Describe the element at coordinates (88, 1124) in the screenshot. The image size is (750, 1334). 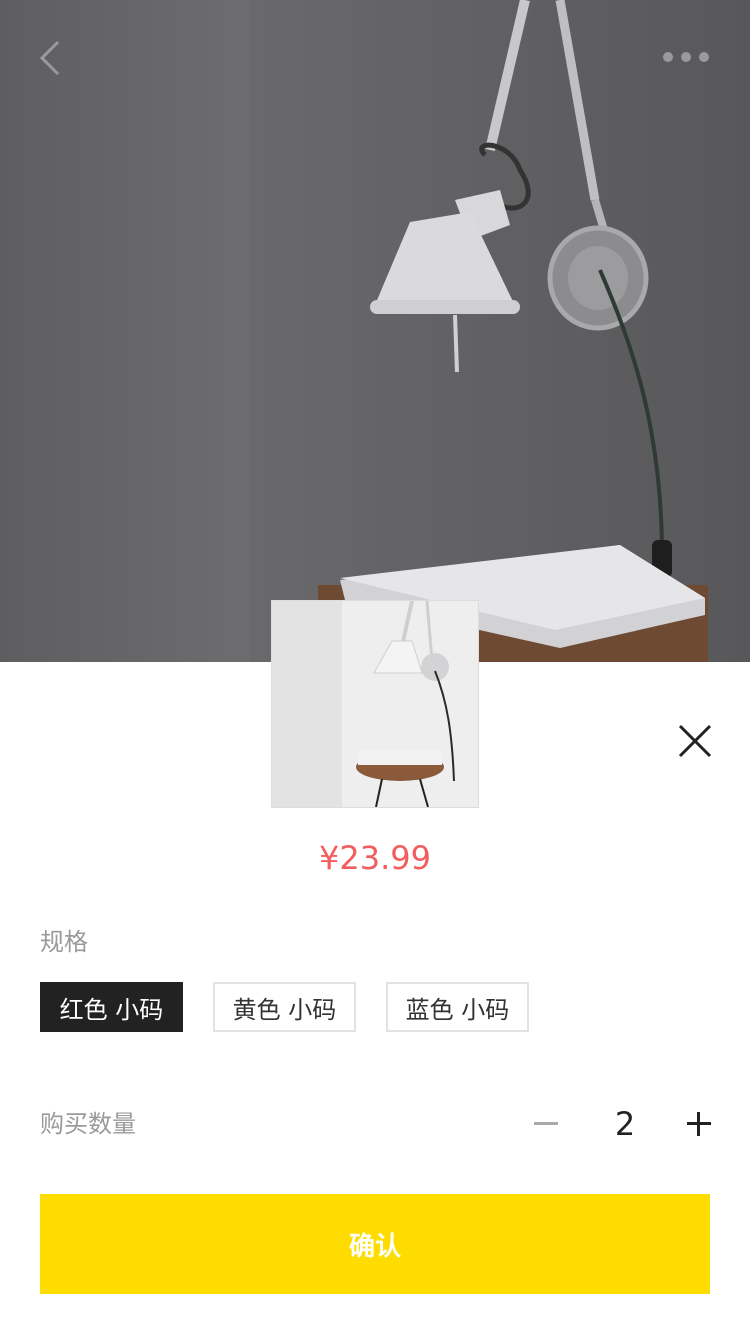
I see `quantity-label: 购买数量` at that location.